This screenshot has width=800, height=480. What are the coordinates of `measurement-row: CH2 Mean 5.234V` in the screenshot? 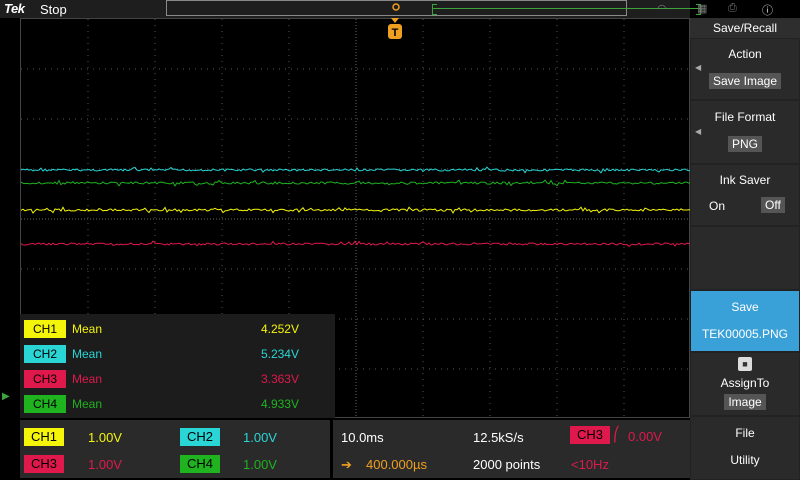 It's located at (176, 353).